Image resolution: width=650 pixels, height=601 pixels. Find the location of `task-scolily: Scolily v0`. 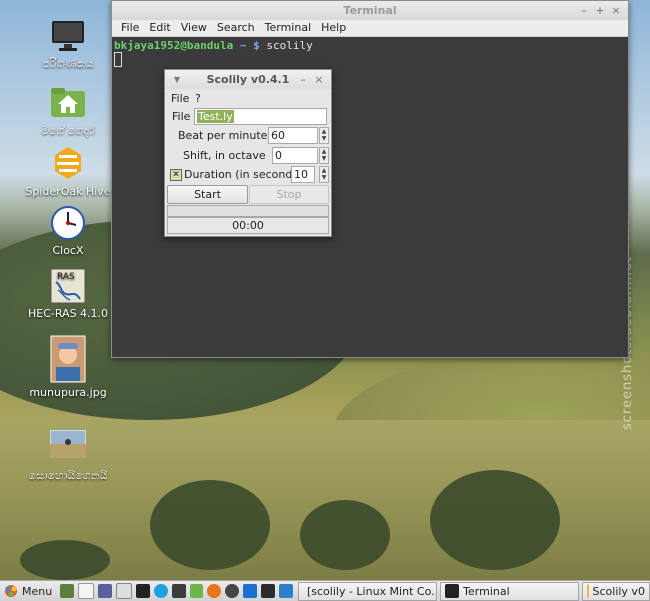

task-scolily: Scolily v0 is located at coordinates (616, 591).